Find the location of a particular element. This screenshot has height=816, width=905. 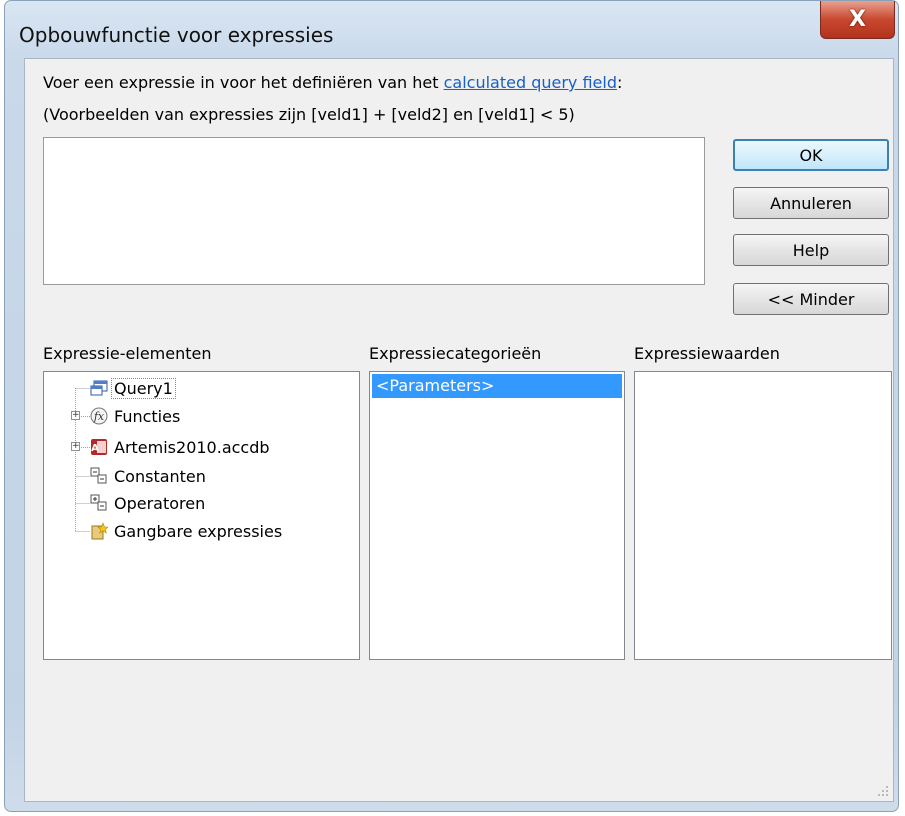

ok-button: OK is located at coordinates (811, 155).